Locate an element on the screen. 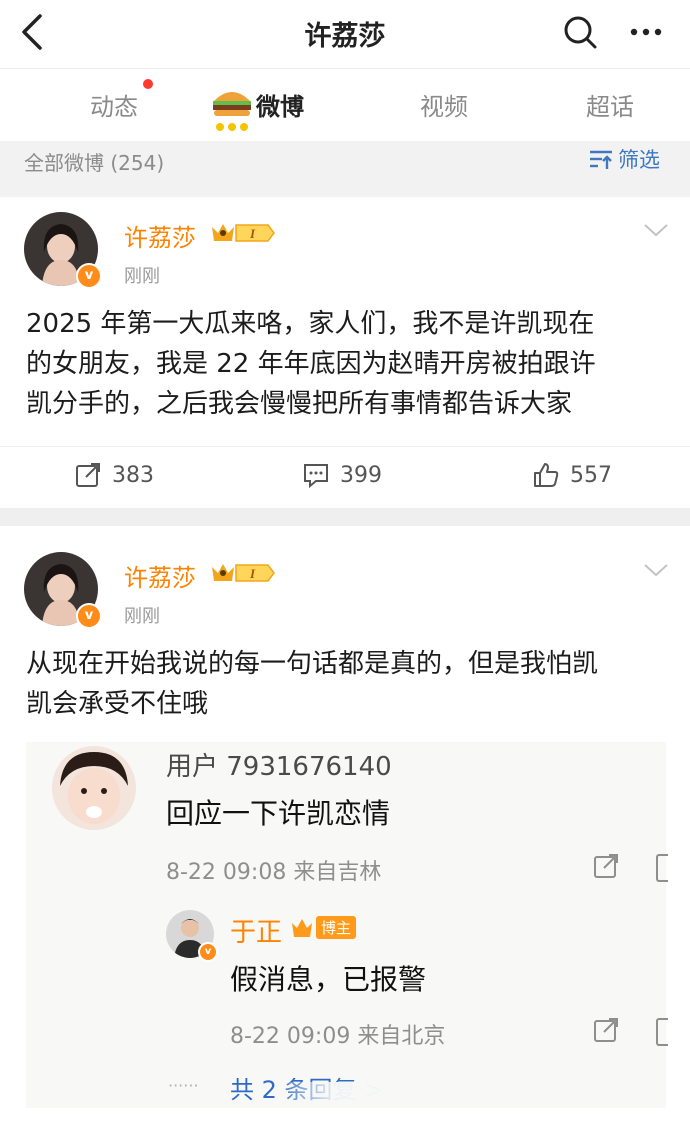  blogger-badge: 博主 is located at coordinates (323, 927).